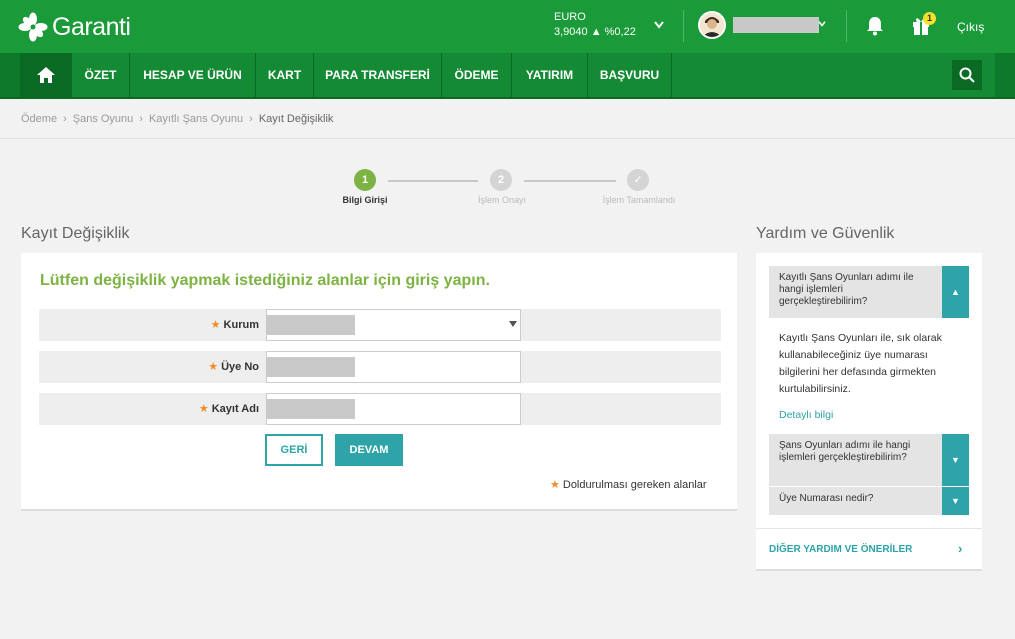  What do you see at coordinates (869, 501) in the screenshot?
I see `faq-question-3: Üye Numarası nedir?` at bounding box center [869, 501].